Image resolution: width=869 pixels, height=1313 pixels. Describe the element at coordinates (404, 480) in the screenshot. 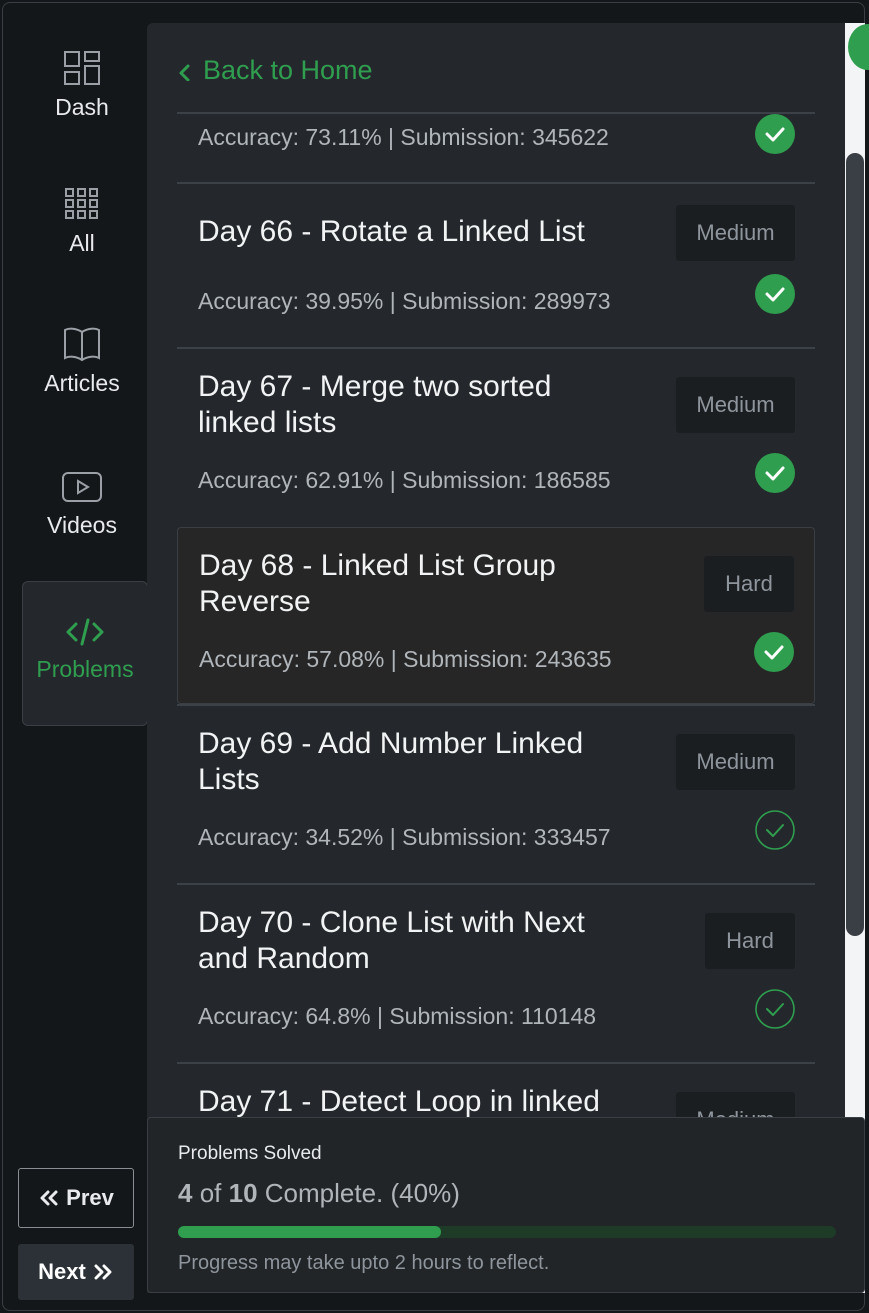

I see `problem-meta: Accuracy: 62.91% | Submission: 186585` at that location.